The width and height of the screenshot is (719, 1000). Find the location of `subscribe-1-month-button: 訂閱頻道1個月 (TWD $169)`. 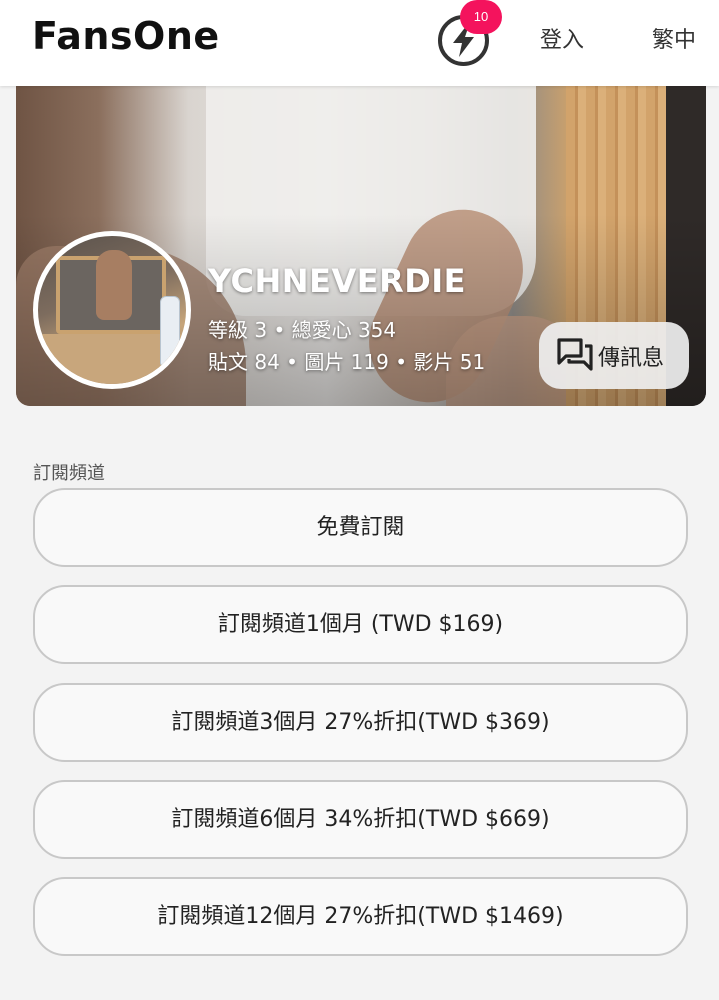

subscribe-1-month-button: 訂閱頻道1個月 (TWD $169) is located at coordinates (360, 624).